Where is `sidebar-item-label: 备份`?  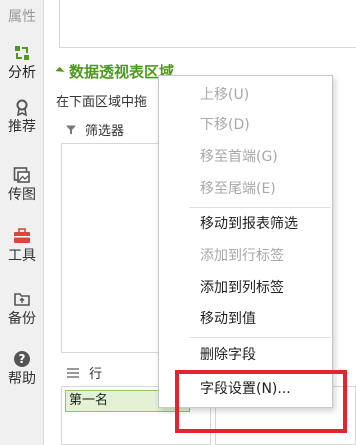
sidebar-item-label: 备份 is located at coordinates (22, 319).